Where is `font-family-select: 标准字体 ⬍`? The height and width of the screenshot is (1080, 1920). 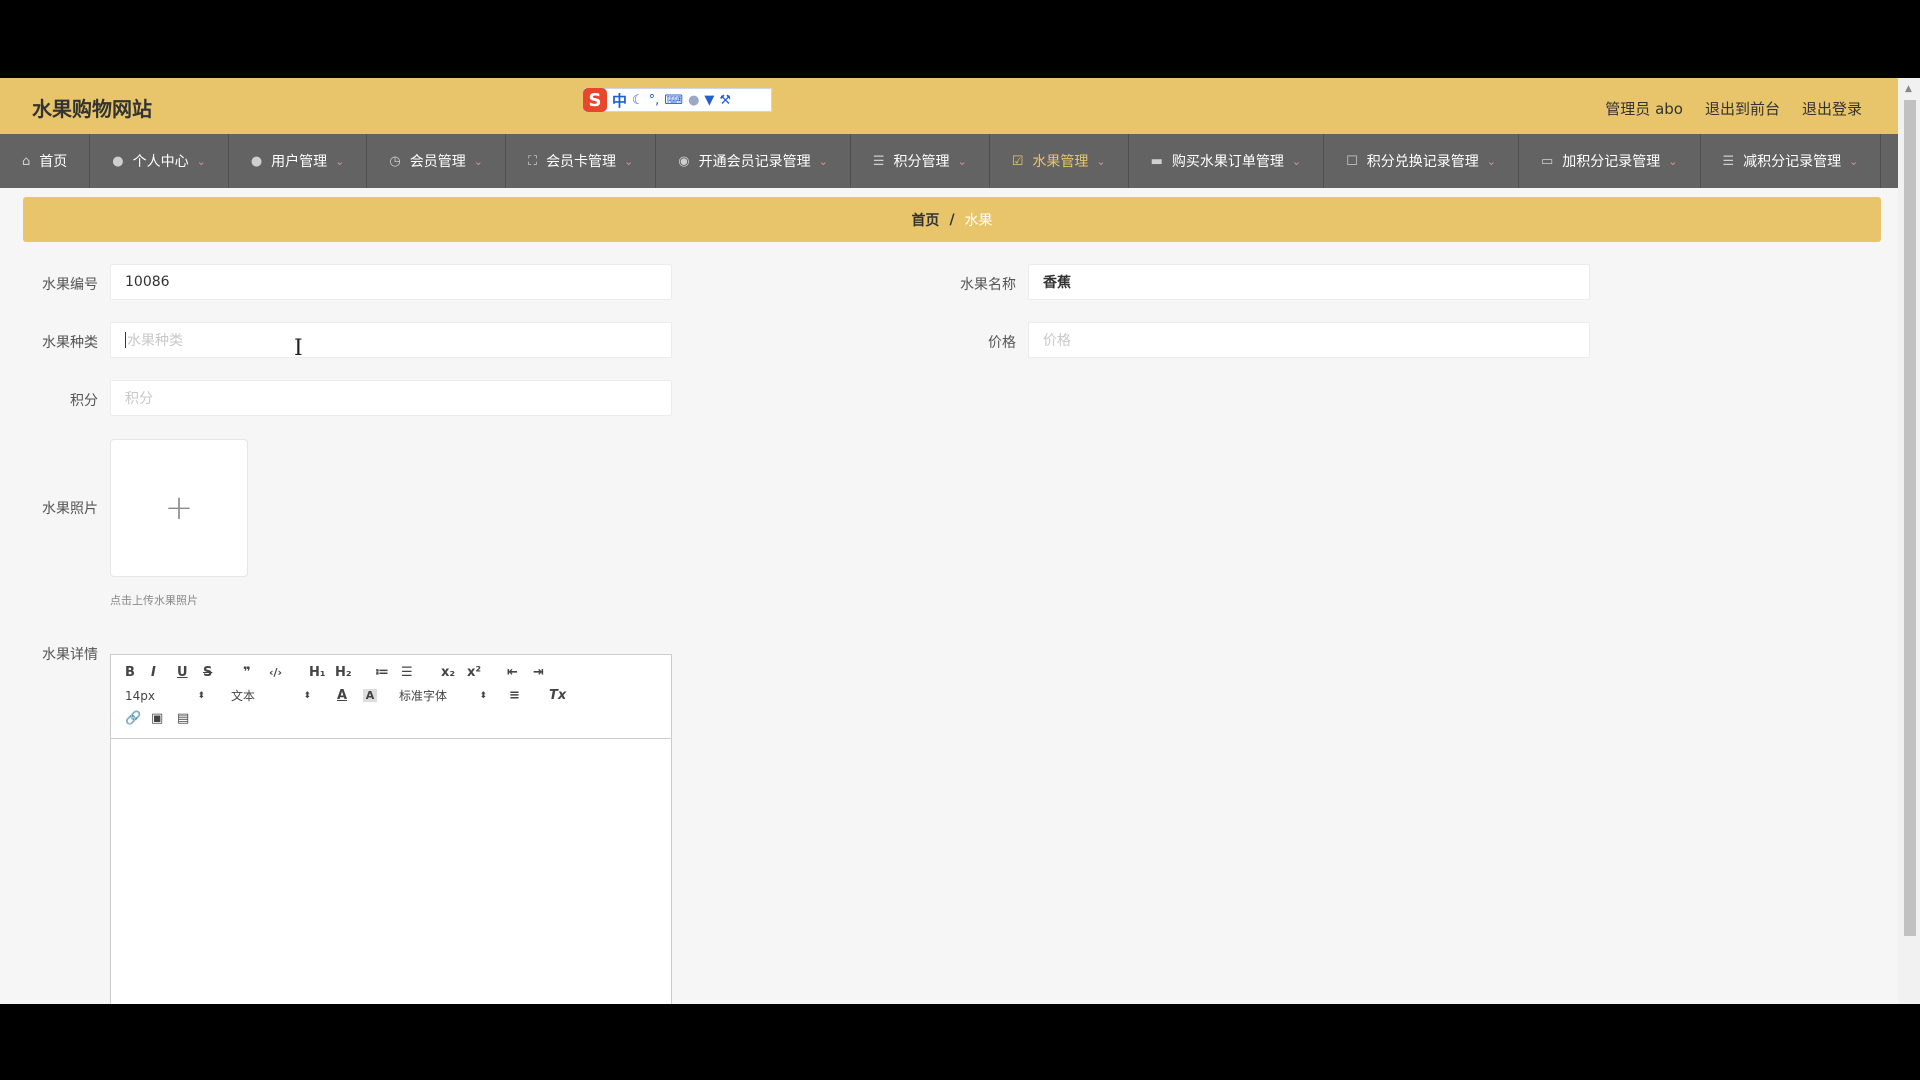 font-family-select: 标准字体 ⬍ is located at coordinates (443, 695).